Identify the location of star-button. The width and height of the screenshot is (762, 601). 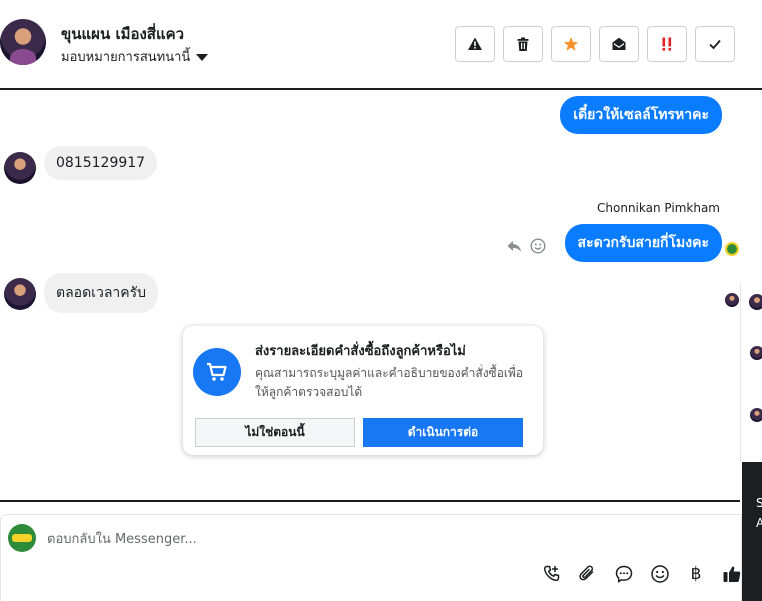
(571, 44).